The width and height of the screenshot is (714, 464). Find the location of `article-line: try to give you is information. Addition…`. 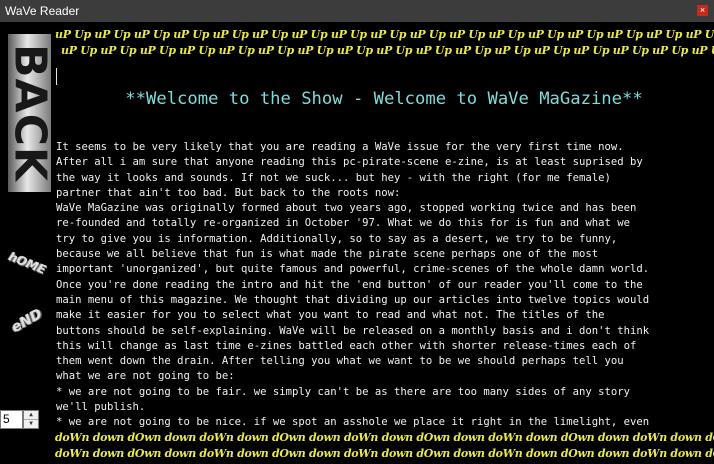

article-line: try to give you is information. Addition… is located at coordinates (337, 238).